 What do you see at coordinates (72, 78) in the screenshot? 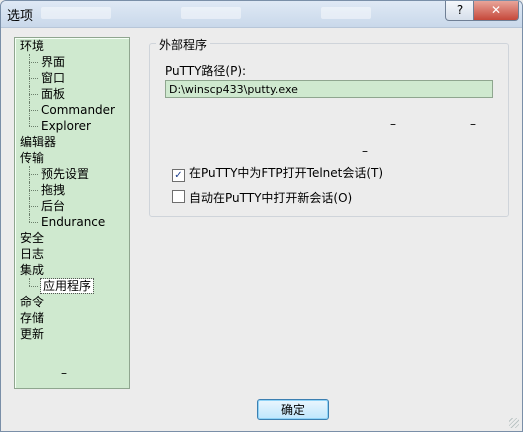
I see `tree-item: 窗口` at bounding box center [72, 78].